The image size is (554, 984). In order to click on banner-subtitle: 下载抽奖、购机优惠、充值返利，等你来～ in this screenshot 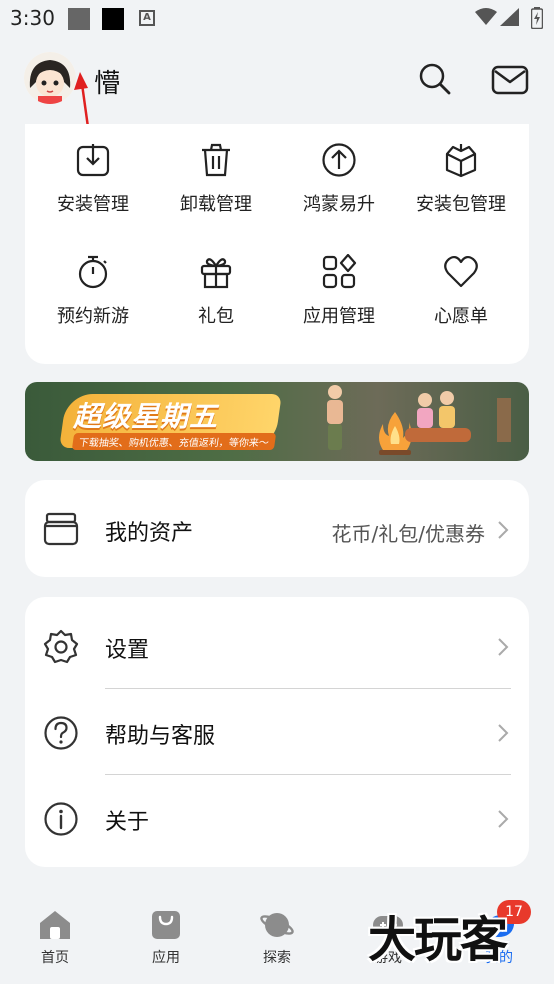, I will do `click(174, 441)`.